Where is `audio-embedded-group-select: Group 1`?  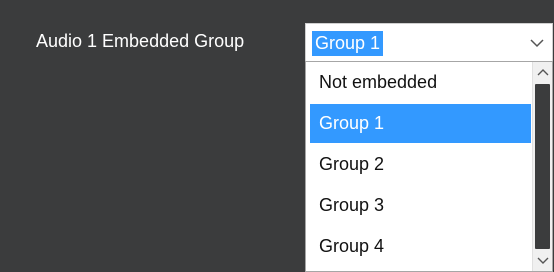 audio-embedded-group-select: Group 1 is located at coordinates (429, 43).